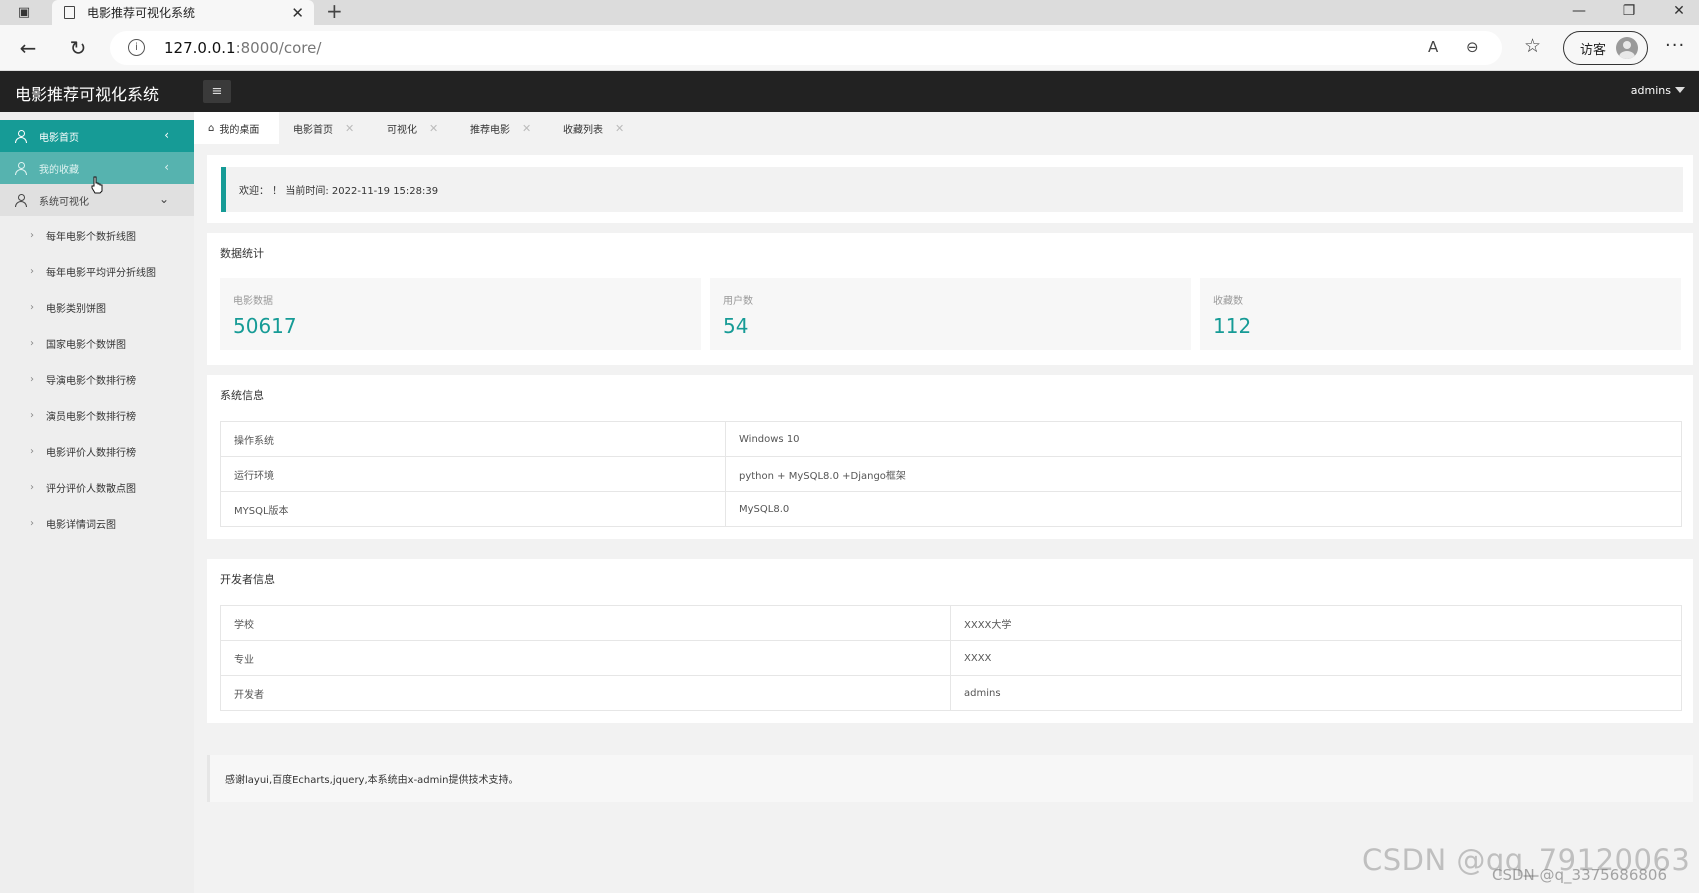 The height and width of the screenshot is (893, 1699). I want to click on table-cell-value: XXXX大学, so click(1316, 623).